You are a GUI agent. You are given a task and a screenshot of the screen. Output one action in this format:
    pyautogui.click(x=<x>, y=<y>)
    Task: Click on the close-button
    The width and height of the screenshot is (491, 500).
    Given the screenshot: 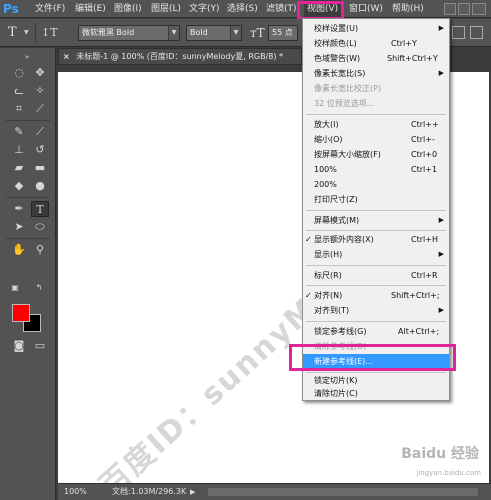 What is the action you would take?
    pyautogui.click(x=479, y=9)
    